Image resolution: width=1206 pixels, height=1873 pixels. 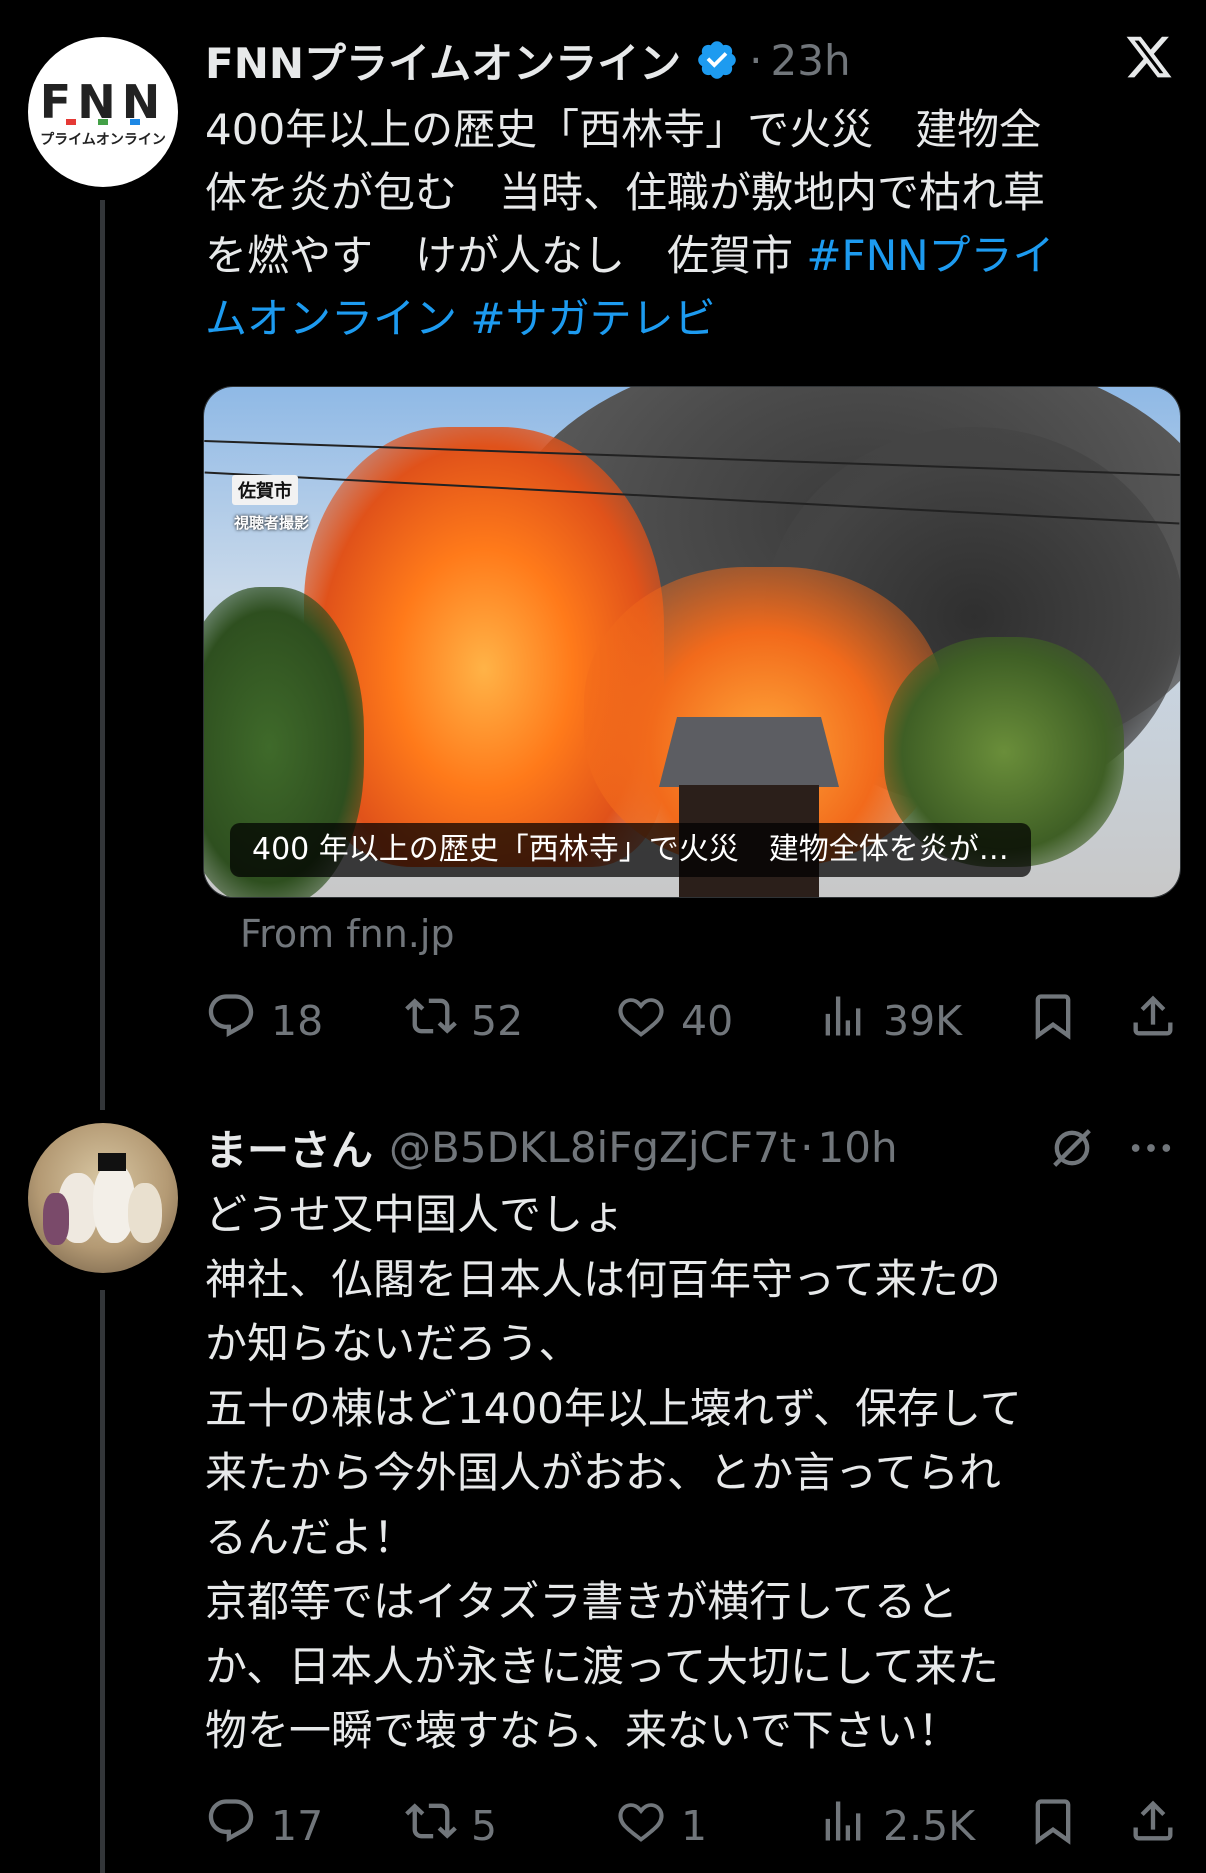 I want to click on post2-header: まーさん @B5DKL8iFgZjCF7t · 10h, so click(x=551, y=1147).